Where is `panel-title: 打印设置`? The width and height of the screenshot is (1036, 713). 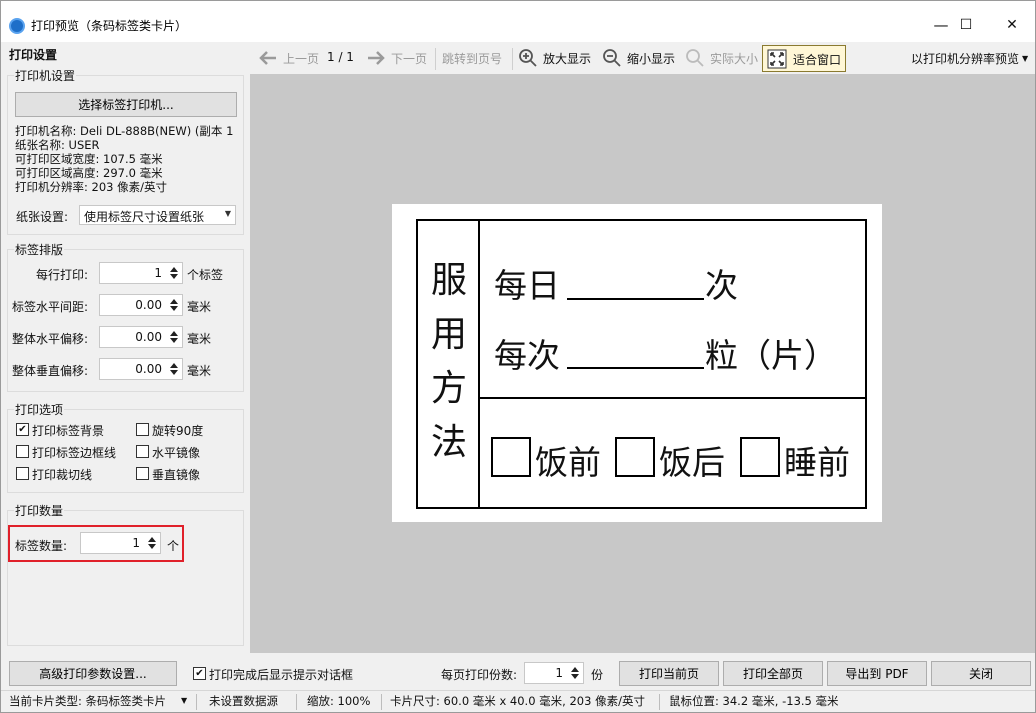
panel-title: 打印设置 is located at coordinates (33, 55).